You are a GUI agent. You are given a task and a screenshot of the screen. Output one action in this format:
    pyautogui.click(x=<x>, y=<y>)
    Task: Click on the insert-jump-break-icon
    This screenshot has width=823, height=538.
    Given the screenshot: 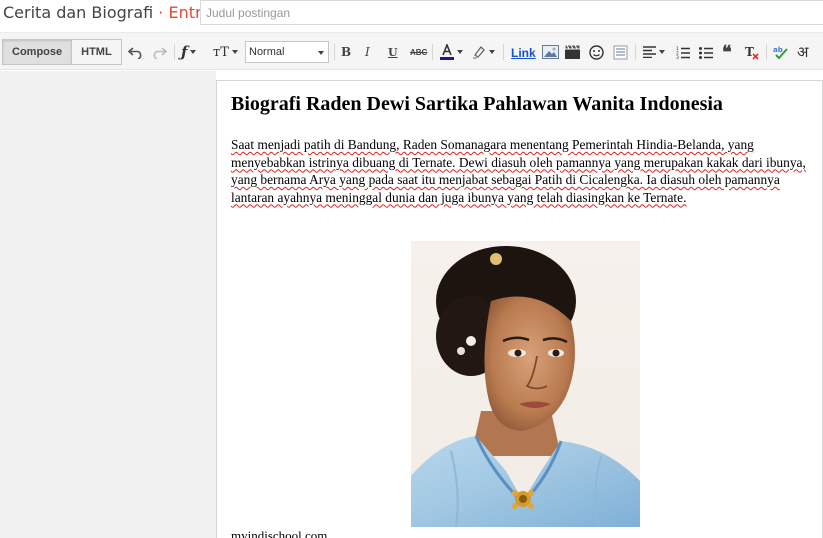 What is the action you would take?
    pyautogui.click(x=620, y=52)
    